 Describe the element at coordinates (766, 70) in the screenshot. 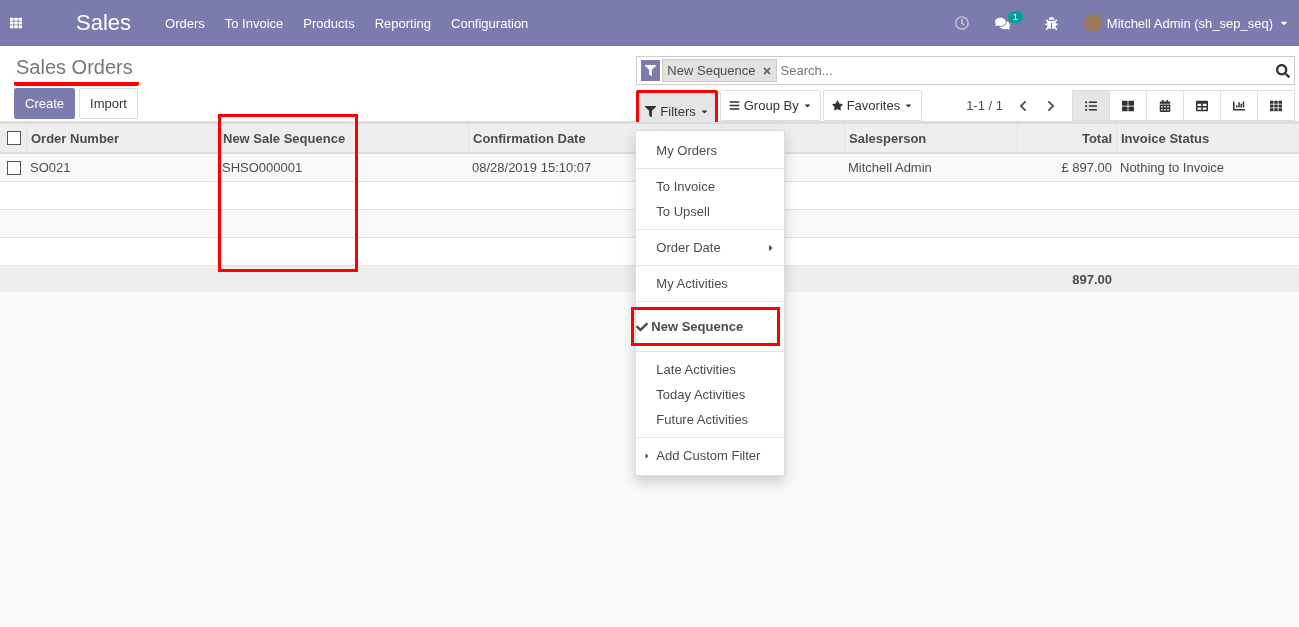

I see `close-icon` at that location.